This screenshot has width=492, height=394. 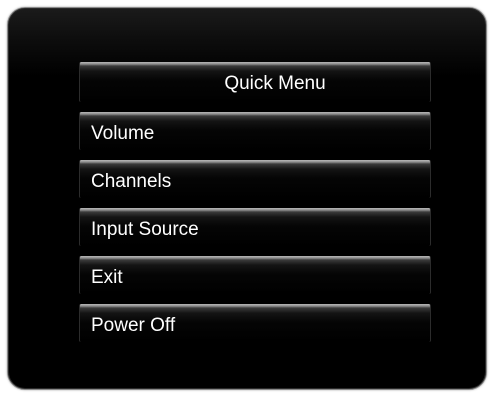 I want to click on quick-menu-title-label: Quick Menu, so click(x=275, y=83).